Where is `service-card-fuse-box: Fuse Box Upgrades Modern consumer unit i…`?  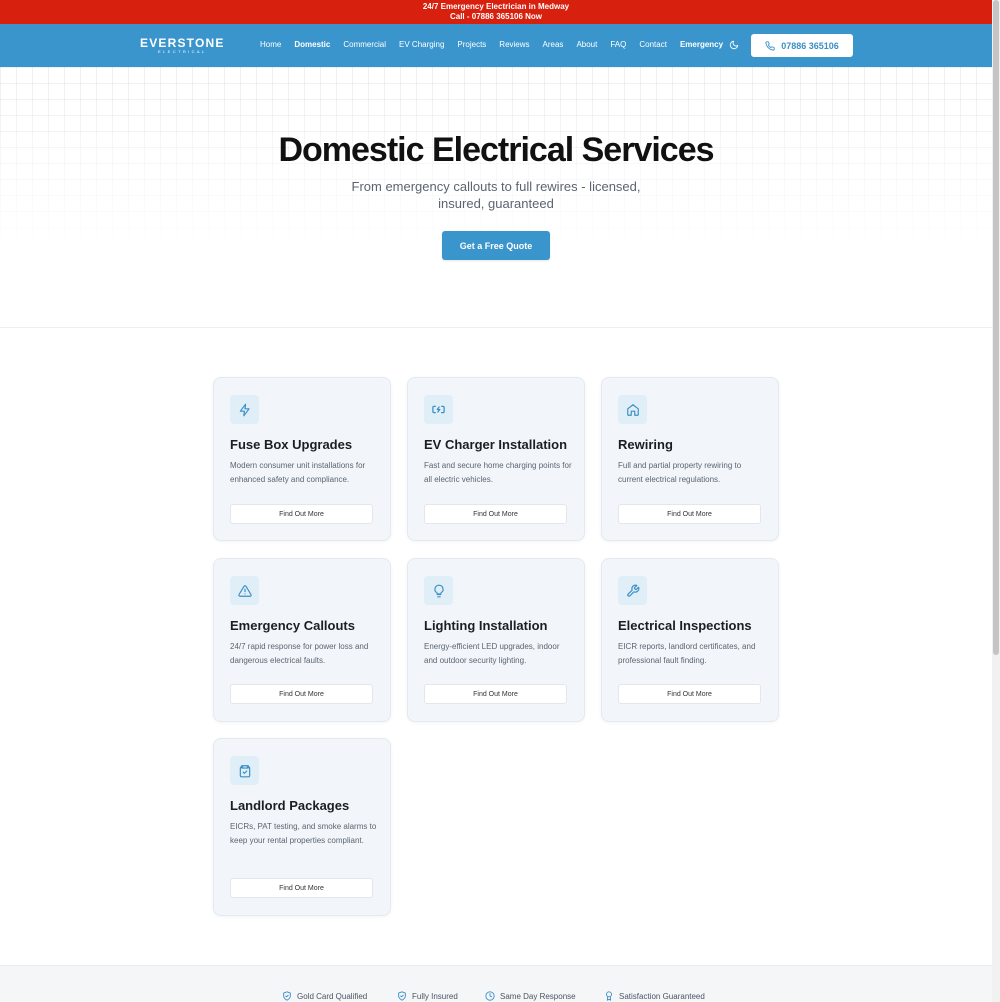 service-card-fuse-box: Fuse Box Upgrades Modern consumer unit i… is located at coordinates (302, 459).